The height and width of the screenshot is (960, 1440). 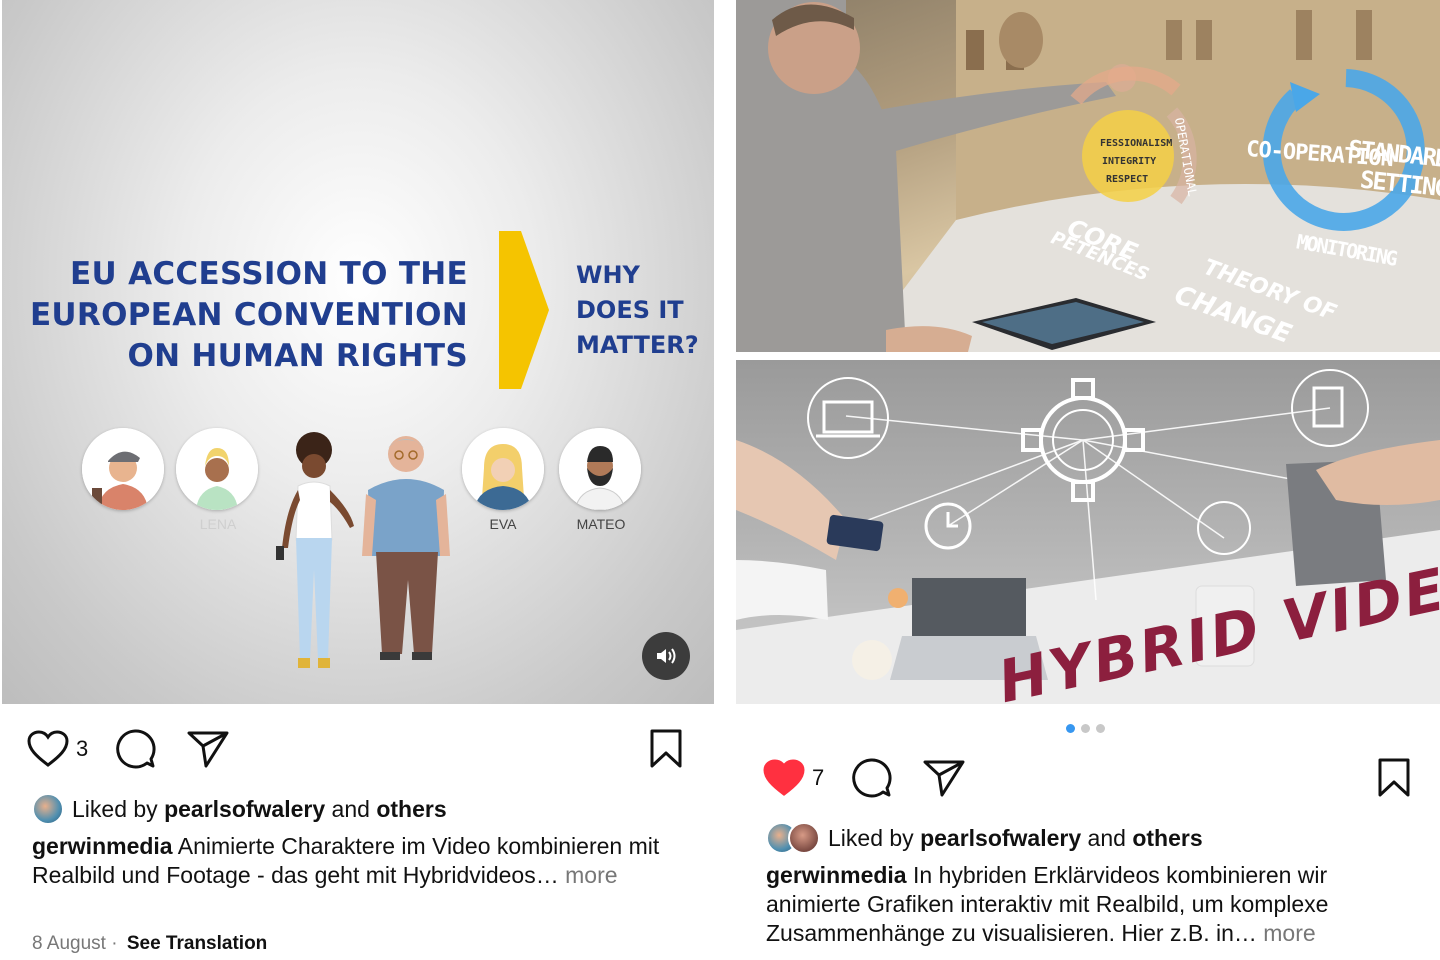 What do you see at coordinates (524, 310) in the screenshot?
I see `yellow-arrow-graphic` at bounding box center [524, 310].